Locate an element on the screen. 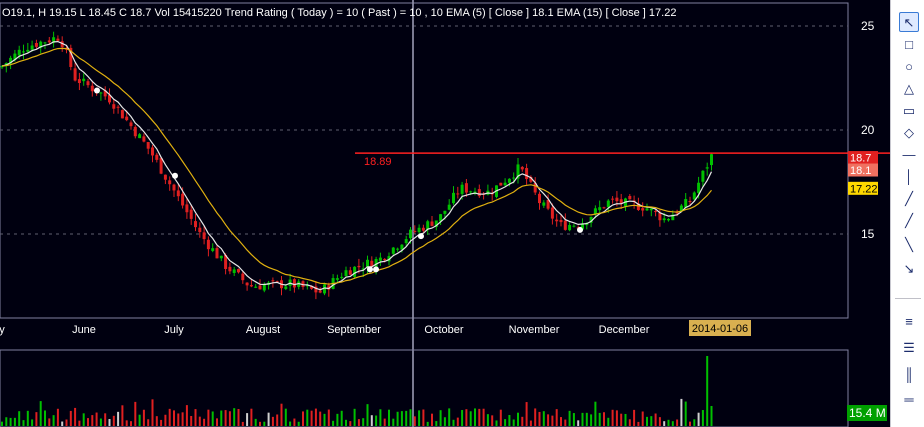 The height and width of the screenshot is (427, 924). triangle-icon: △ is located at coordinates (909, 89).